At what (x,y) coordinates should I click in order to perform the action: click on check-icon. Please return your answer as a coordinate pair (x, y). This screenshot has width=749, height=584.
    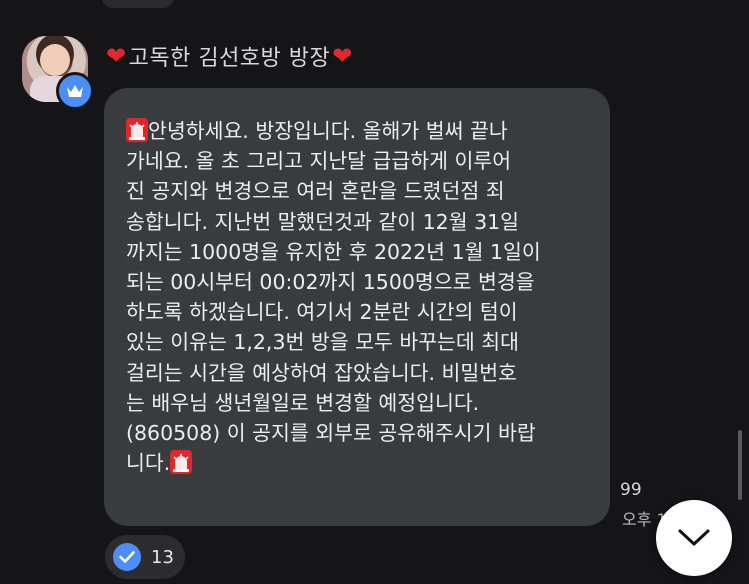
    Looking at the image, I should click on (127, 557).